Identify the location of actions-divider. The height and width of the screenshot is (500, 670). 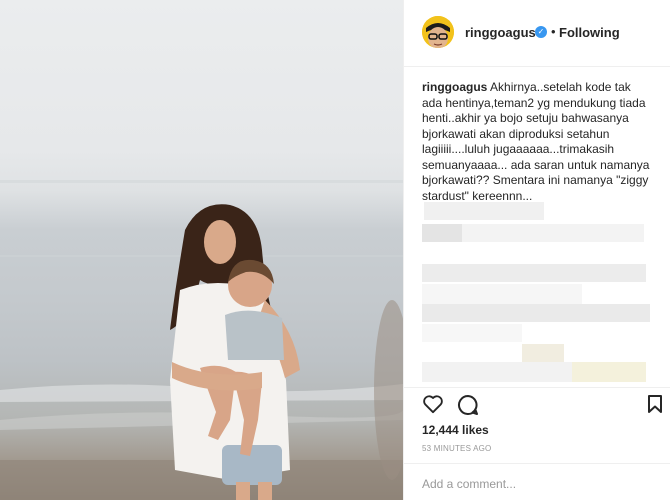
(537, 387).